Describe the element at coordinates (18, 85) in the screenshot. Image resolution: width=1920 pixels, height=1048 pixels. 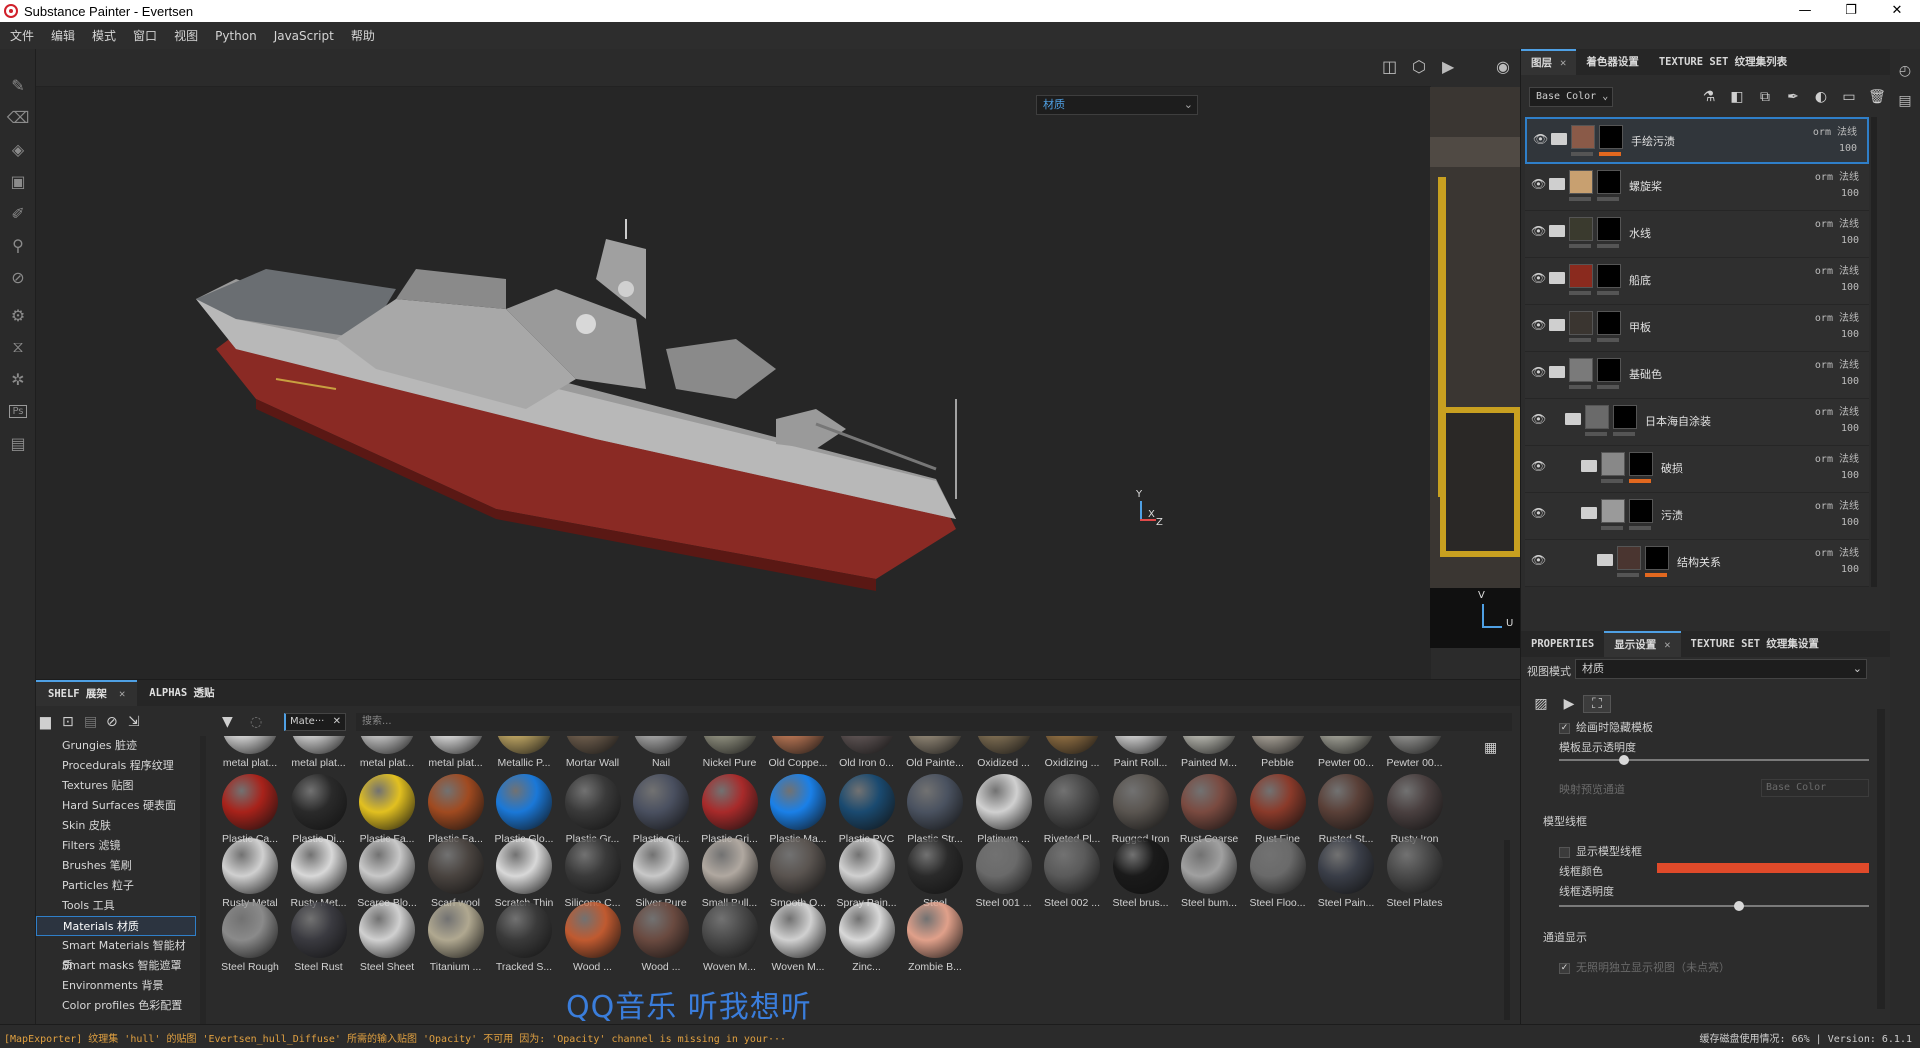
I see `paint-brush-icon: ✎` at that location.